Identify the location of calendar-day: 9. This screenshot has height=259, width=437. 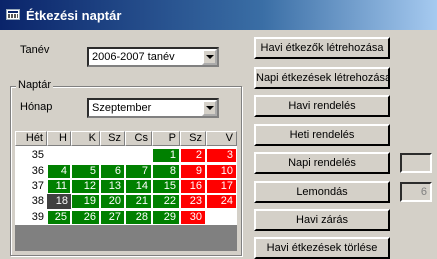
(193, 171).